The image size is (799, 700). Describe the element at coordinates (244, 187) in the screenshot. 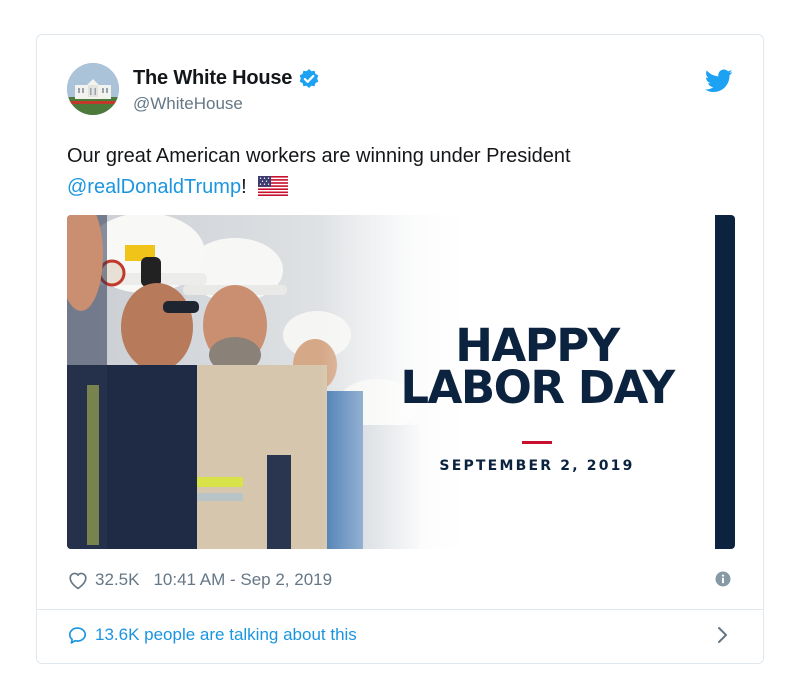

I see `tweet-text-punctuation: !` at that location.